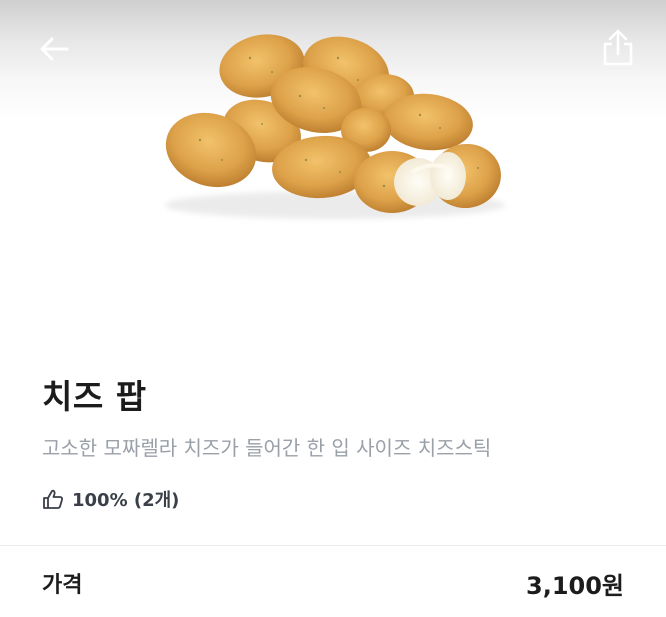  I want to click on rating-text: 100% (2개), so click(126, 500).